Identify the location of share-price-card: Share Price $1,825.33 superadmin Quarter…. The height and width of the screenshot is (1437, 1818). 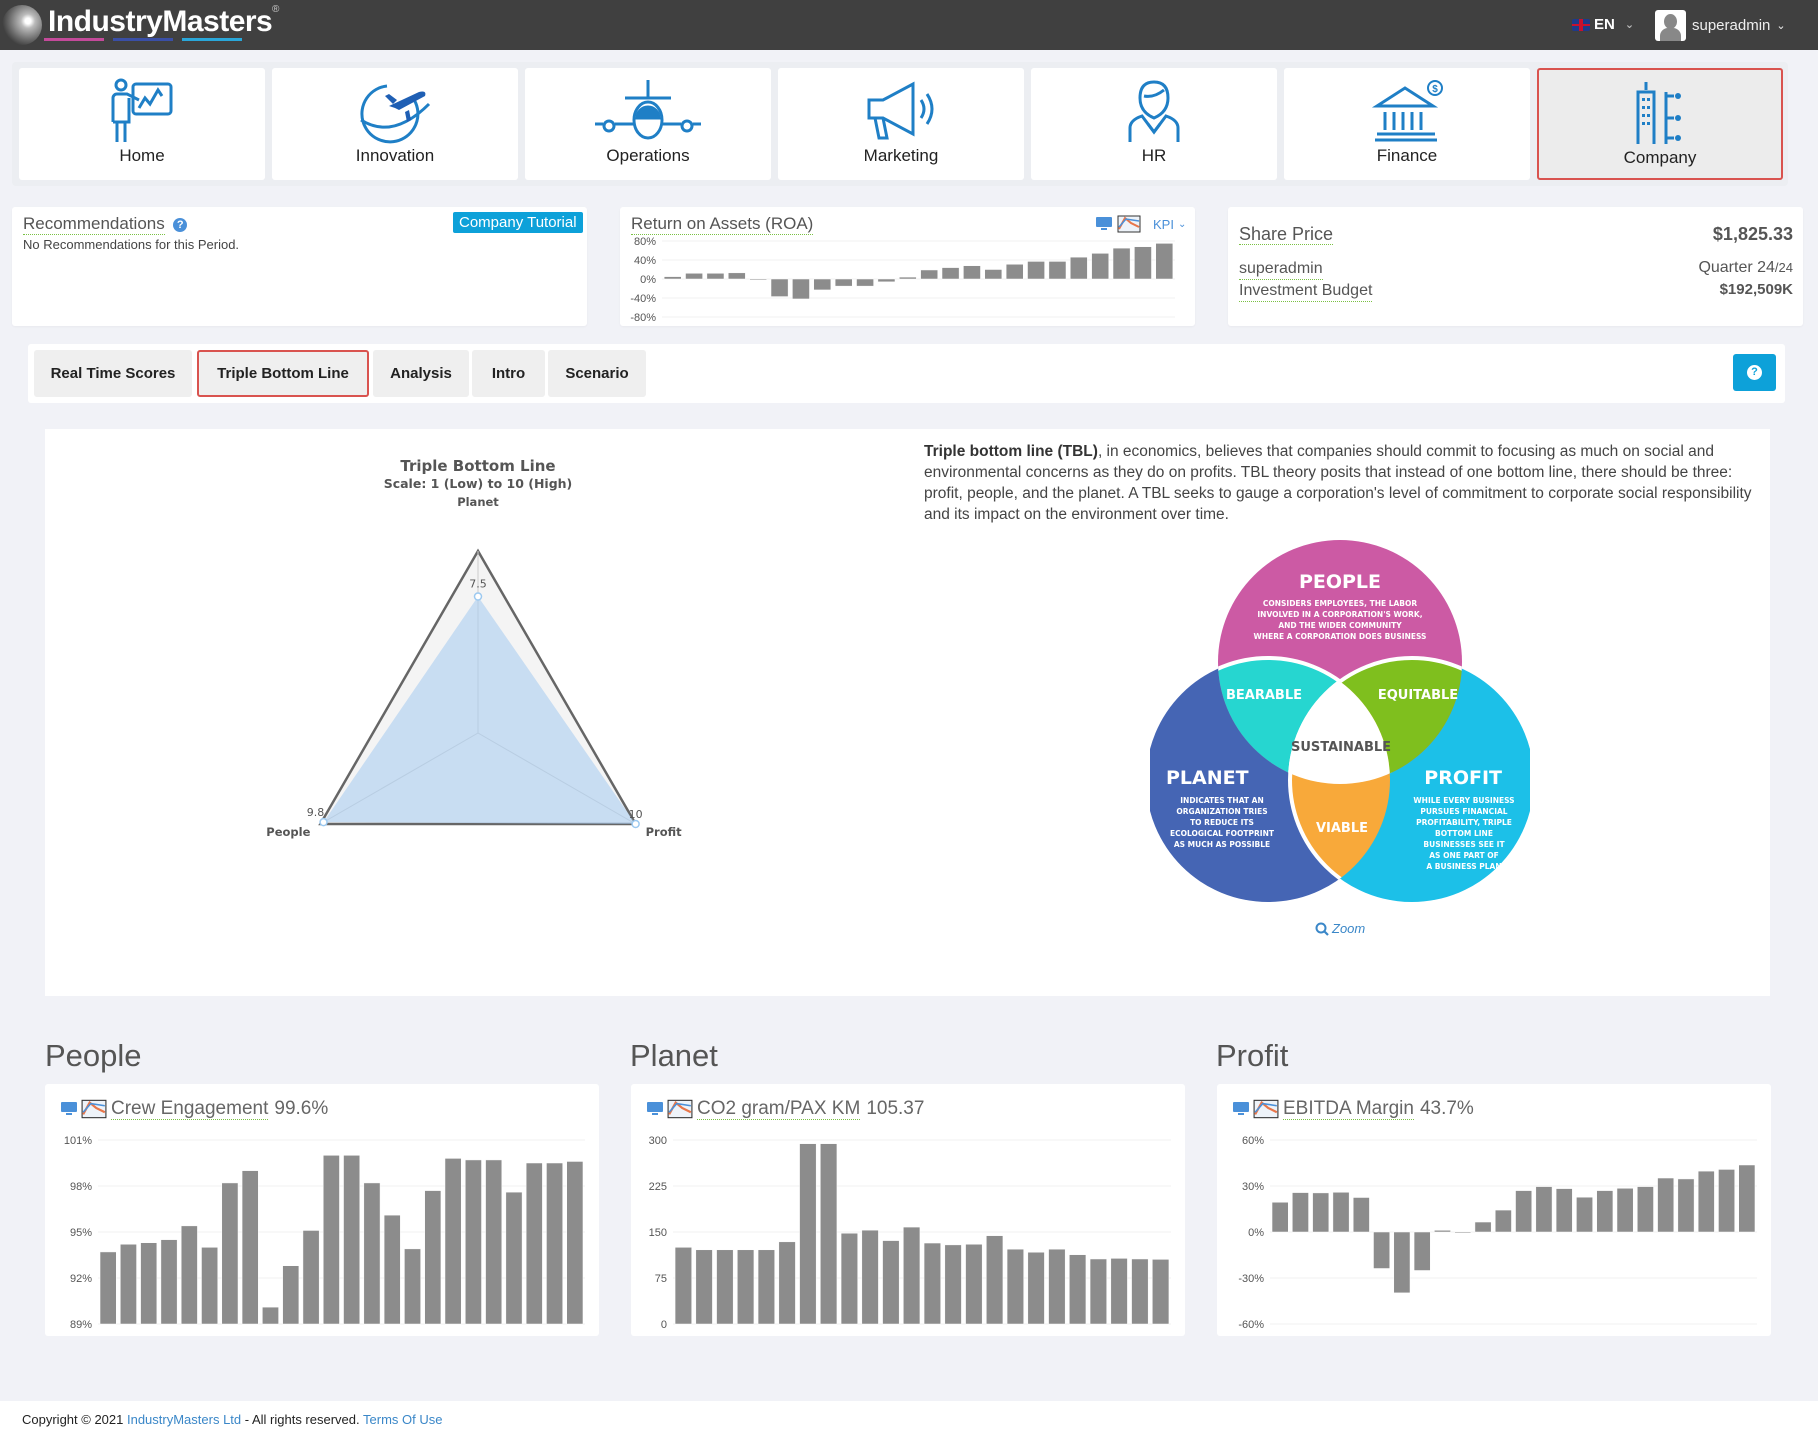
(1515, 266).